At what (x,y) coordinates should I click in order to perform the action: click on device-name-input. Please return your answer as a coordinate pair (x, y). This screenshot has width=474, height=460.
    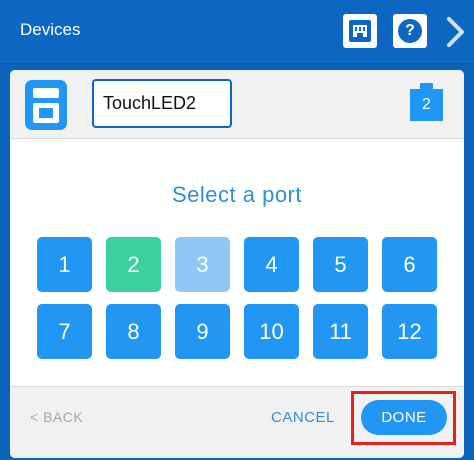
    Looking at the image, I should click on (162, 103).